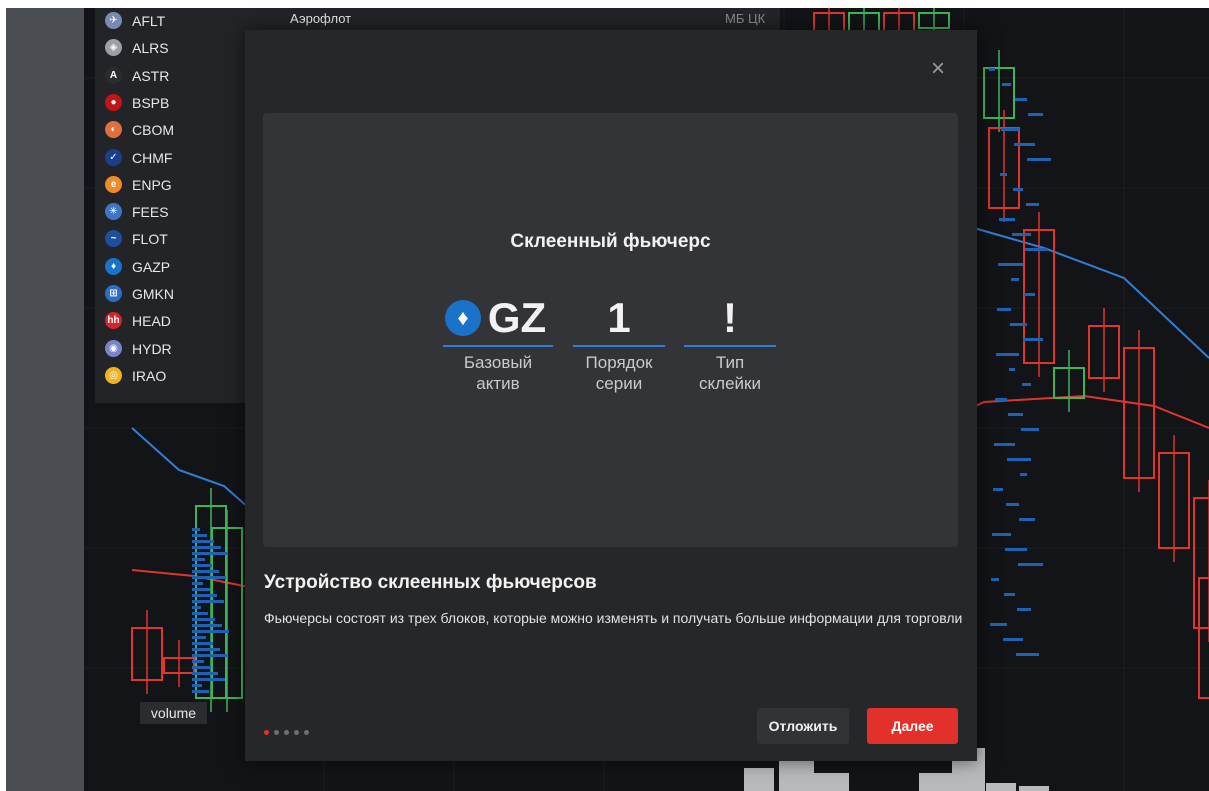 Image resolution: width=1209 pixels, height=791 pixels. What do you see at coordinates (113, 266) in the screenshot?
I see `gazprom-icon: ♦` at bounding box center [113, 266].